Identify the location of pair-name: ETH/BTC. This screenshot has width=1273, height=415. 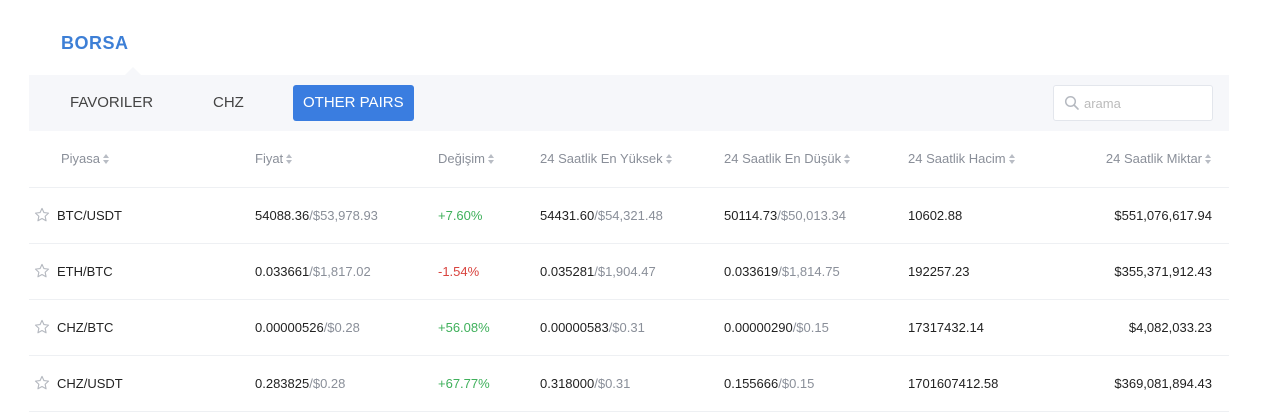
(85, 271).